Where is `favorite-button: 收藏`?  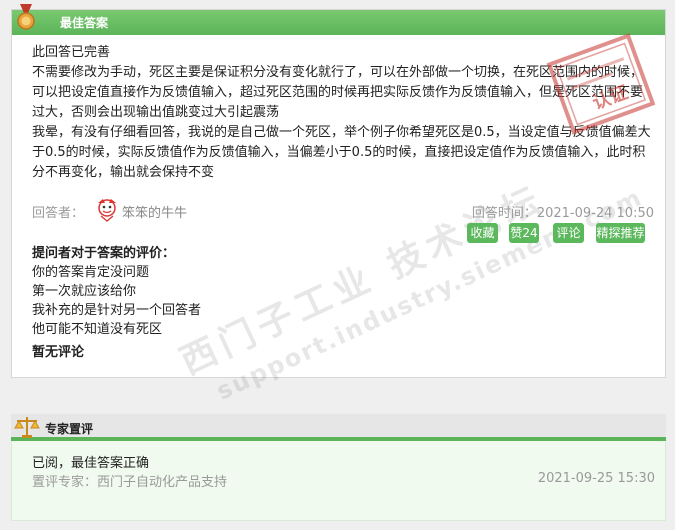 favorite-button: 收藏 is located at coordinates (482, 233).